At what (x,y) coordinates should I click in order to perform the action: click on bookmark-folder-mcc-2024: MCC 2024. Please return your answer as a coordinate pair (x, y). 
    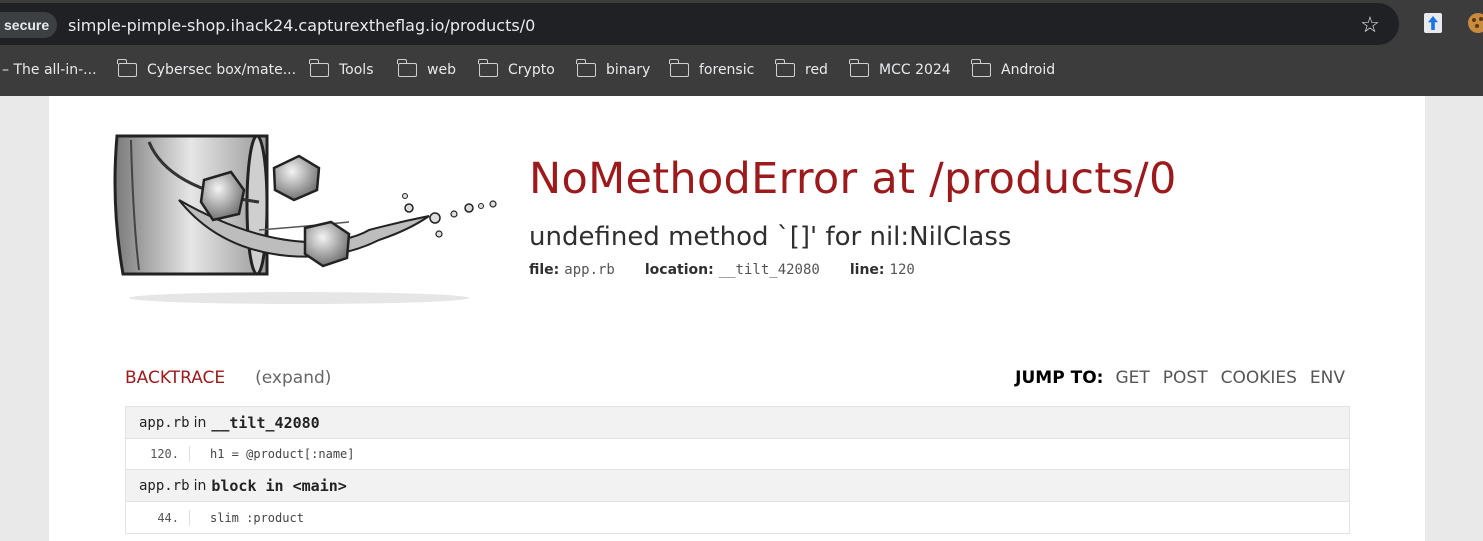
    Looking at the image, I should click on (900, 70).